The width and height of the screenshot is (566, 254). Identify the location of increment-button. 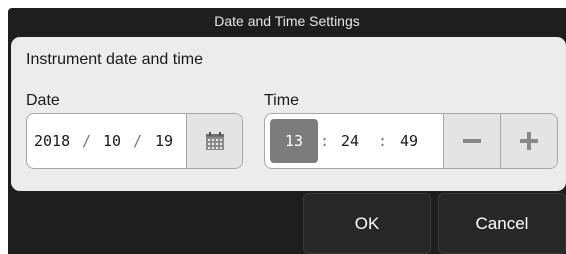
(528, 141).